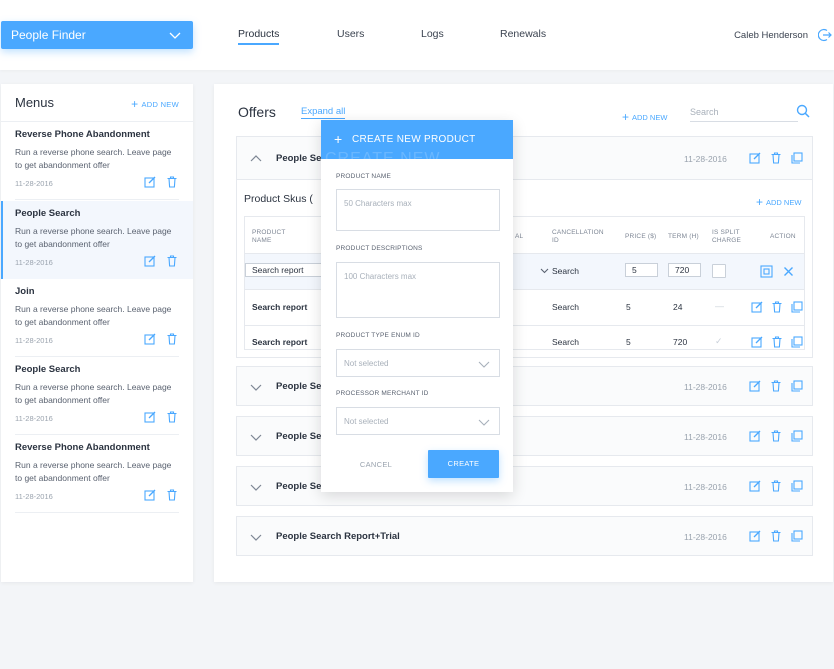 The width and height of the screenshot is (834, 669). I want to click on term-cell: 720, so click(680, 342).